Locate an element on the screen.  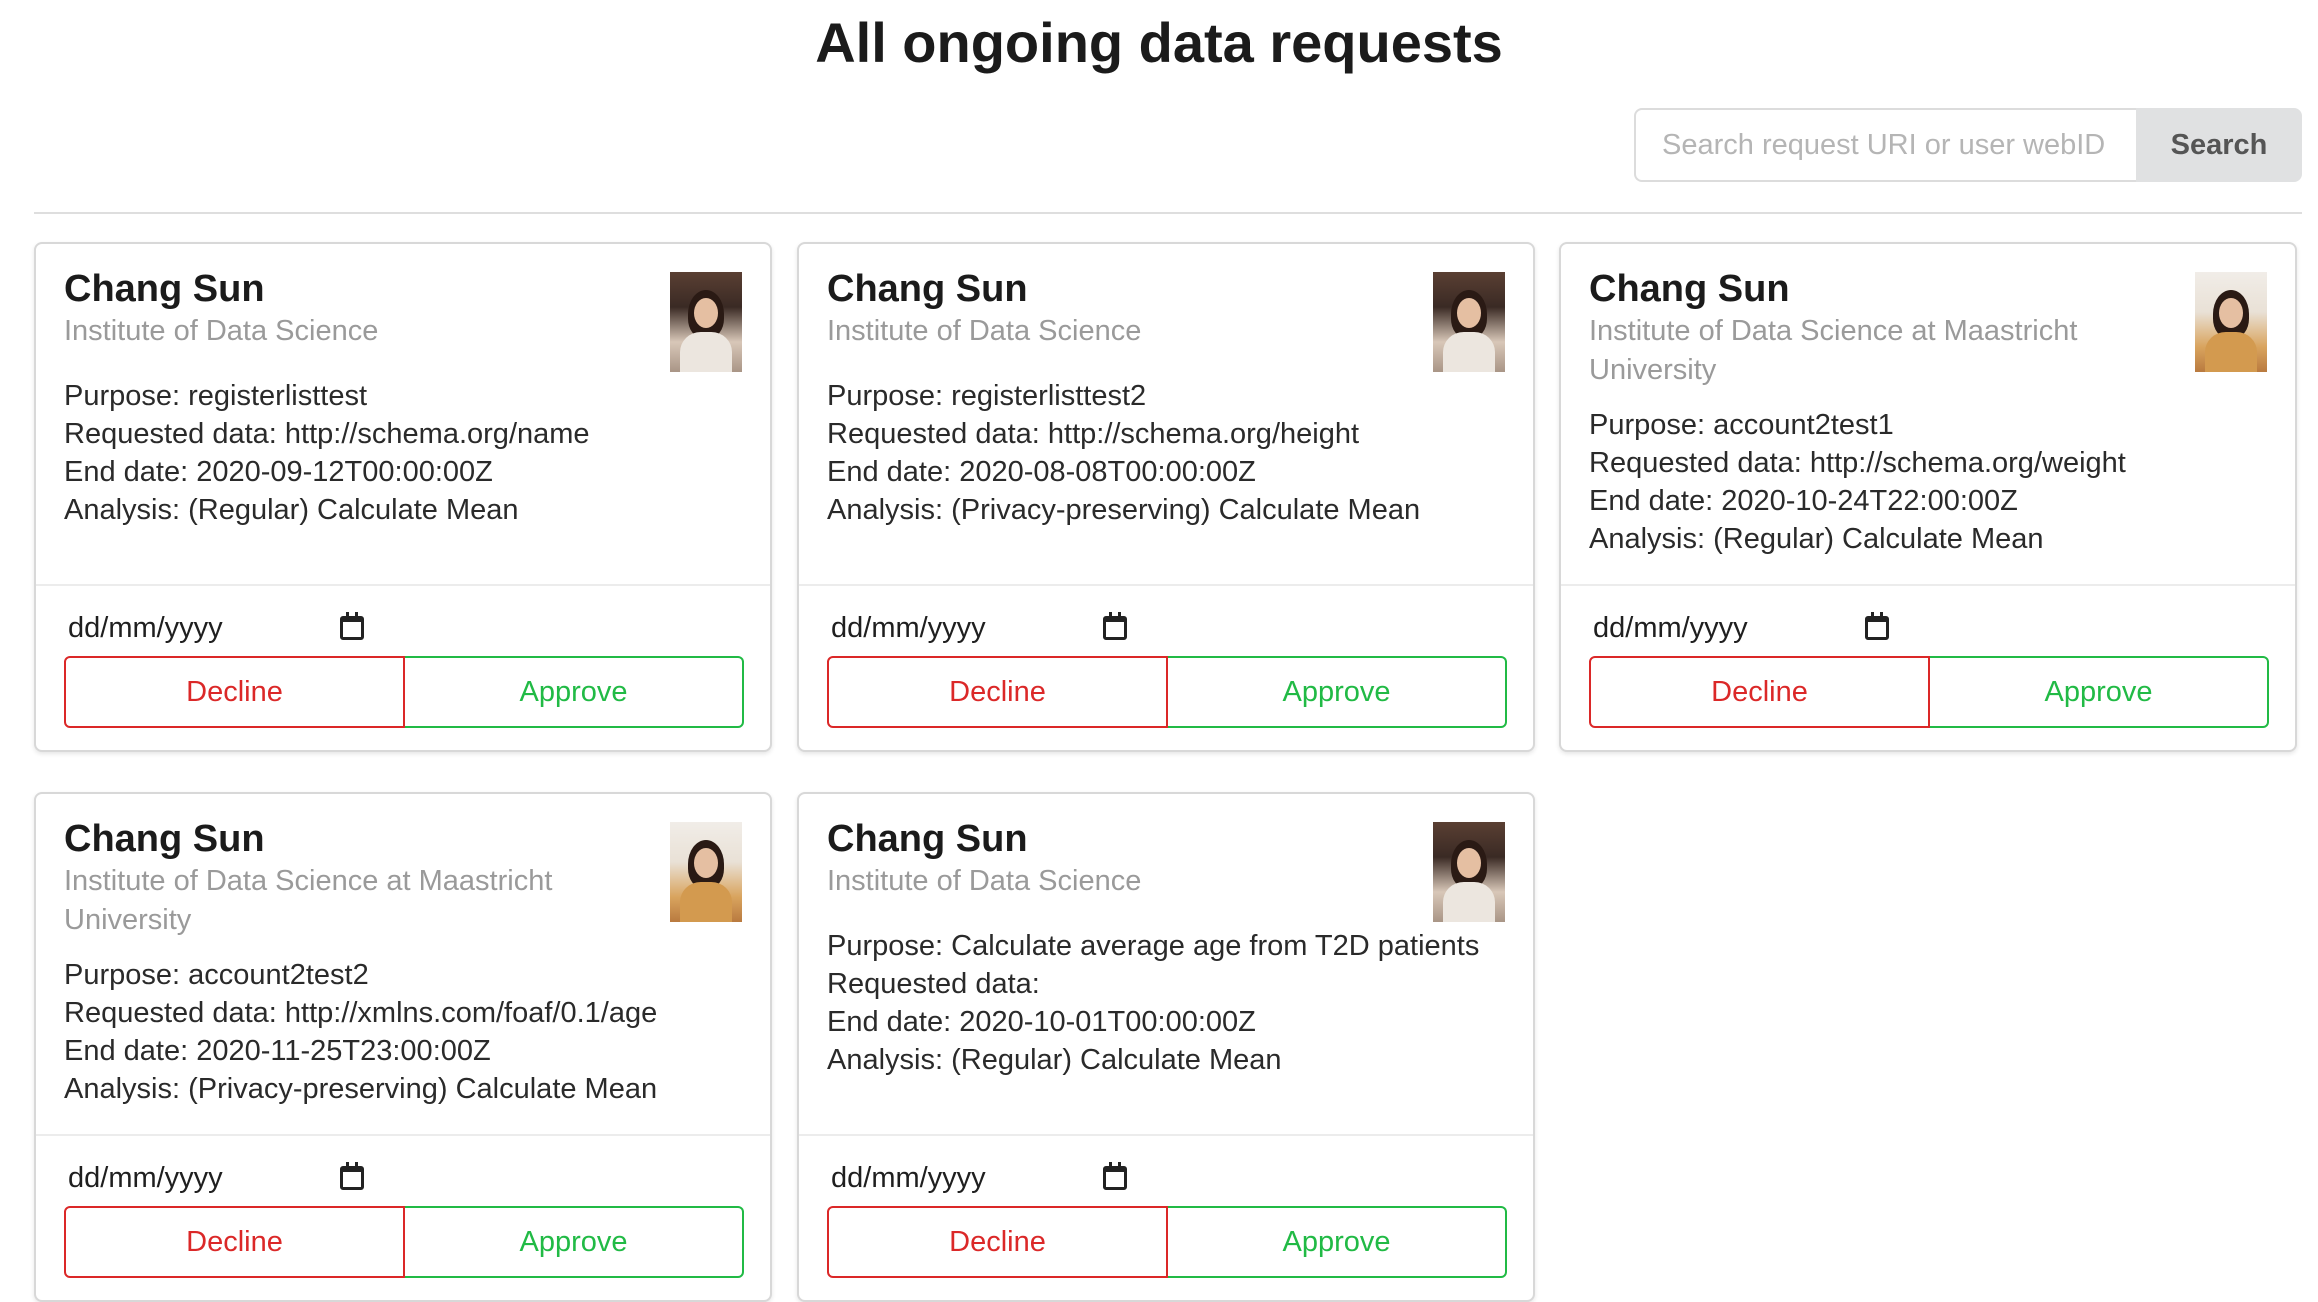
end-date: End date: 2020-08-08T00:00:00Z is located at coordinates (1041, 472).